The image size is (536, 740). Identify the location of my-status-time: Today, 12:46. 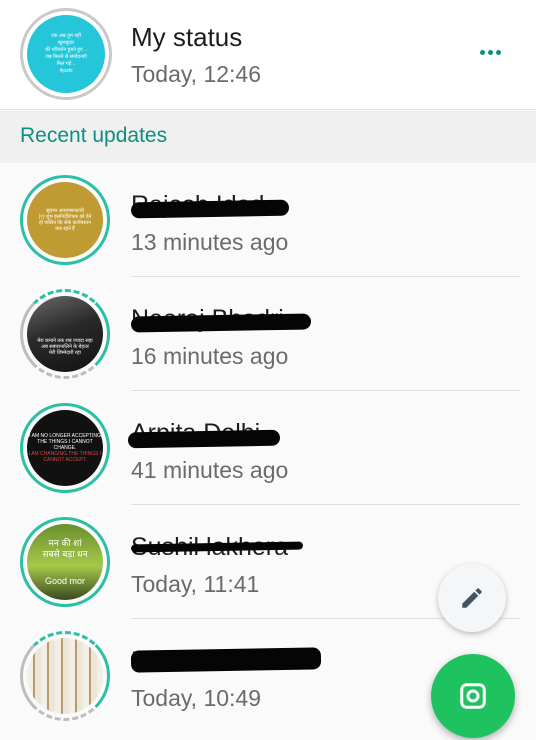
(196, 74).